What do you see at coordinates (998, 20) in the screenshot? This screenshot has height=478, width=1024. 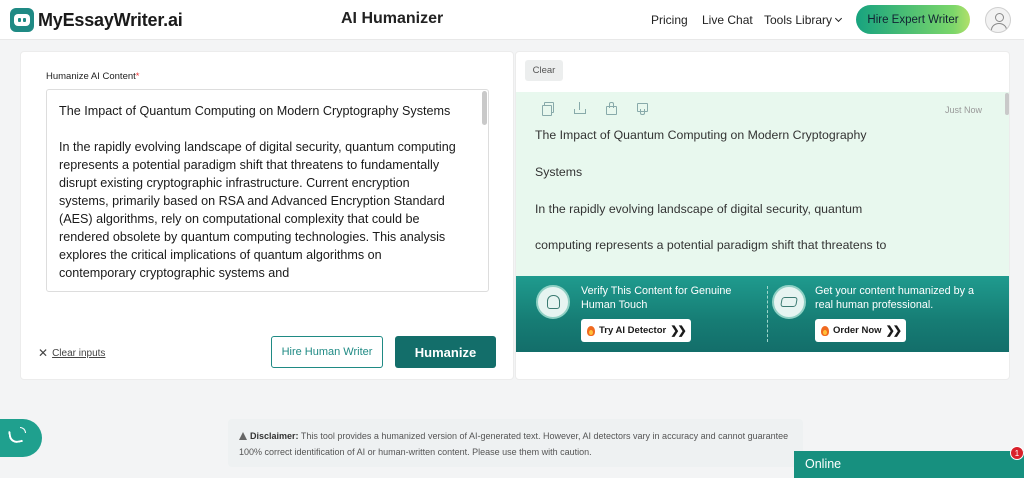 I see `user-avatar-icon` at bounding box center [998, 20].